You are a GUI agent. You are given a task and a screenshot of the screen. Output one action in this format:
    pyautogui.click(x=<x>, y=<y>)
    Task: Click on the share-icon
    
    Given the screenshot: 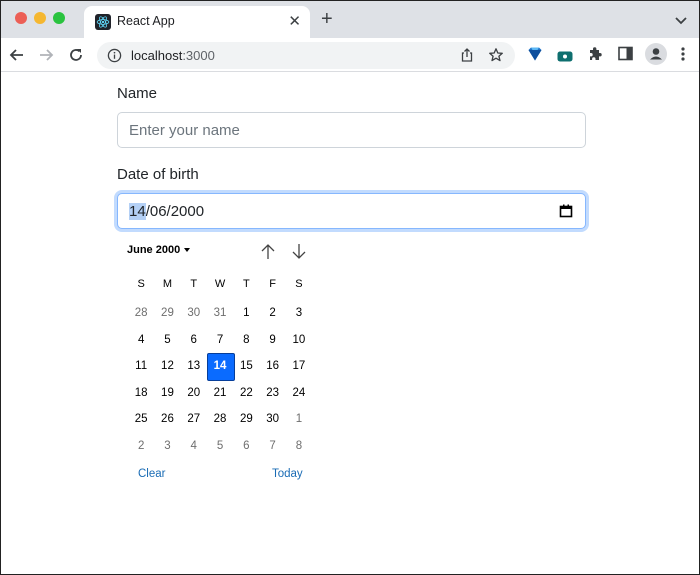 What is the action you would take?
    pyautogui.click(x=467, y=57)
    